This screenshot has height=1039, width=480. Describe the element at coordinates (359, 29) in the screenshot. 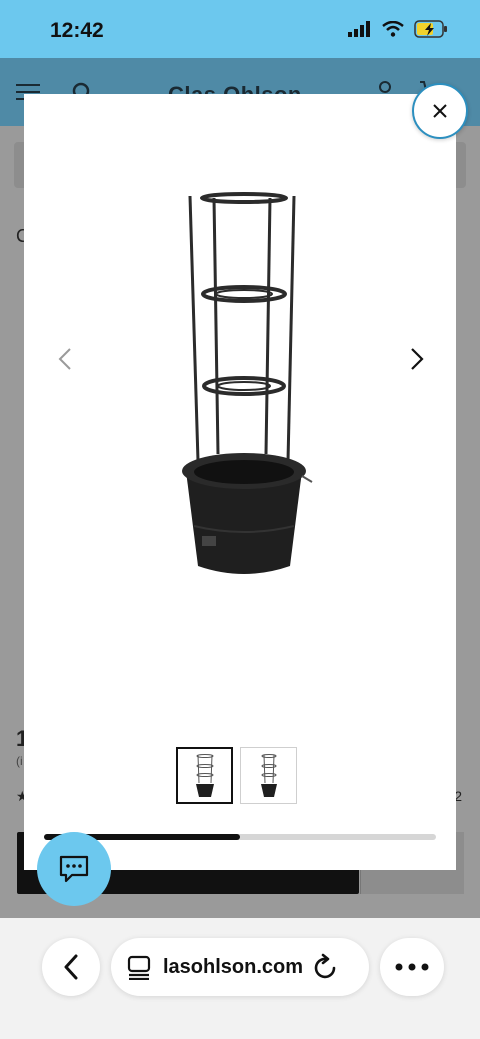

I see `signal-icon` at that location.